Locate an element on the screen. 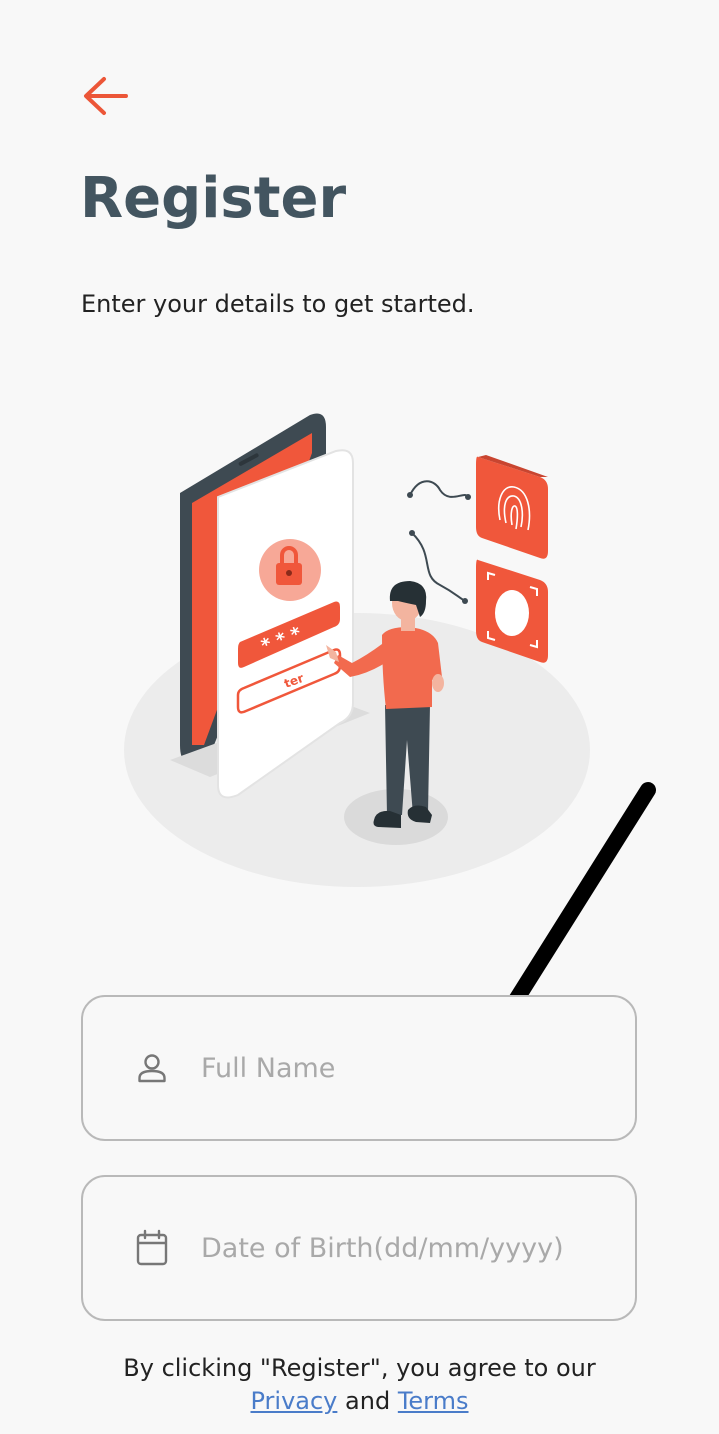  back-button is located at coordinates (110, 96).